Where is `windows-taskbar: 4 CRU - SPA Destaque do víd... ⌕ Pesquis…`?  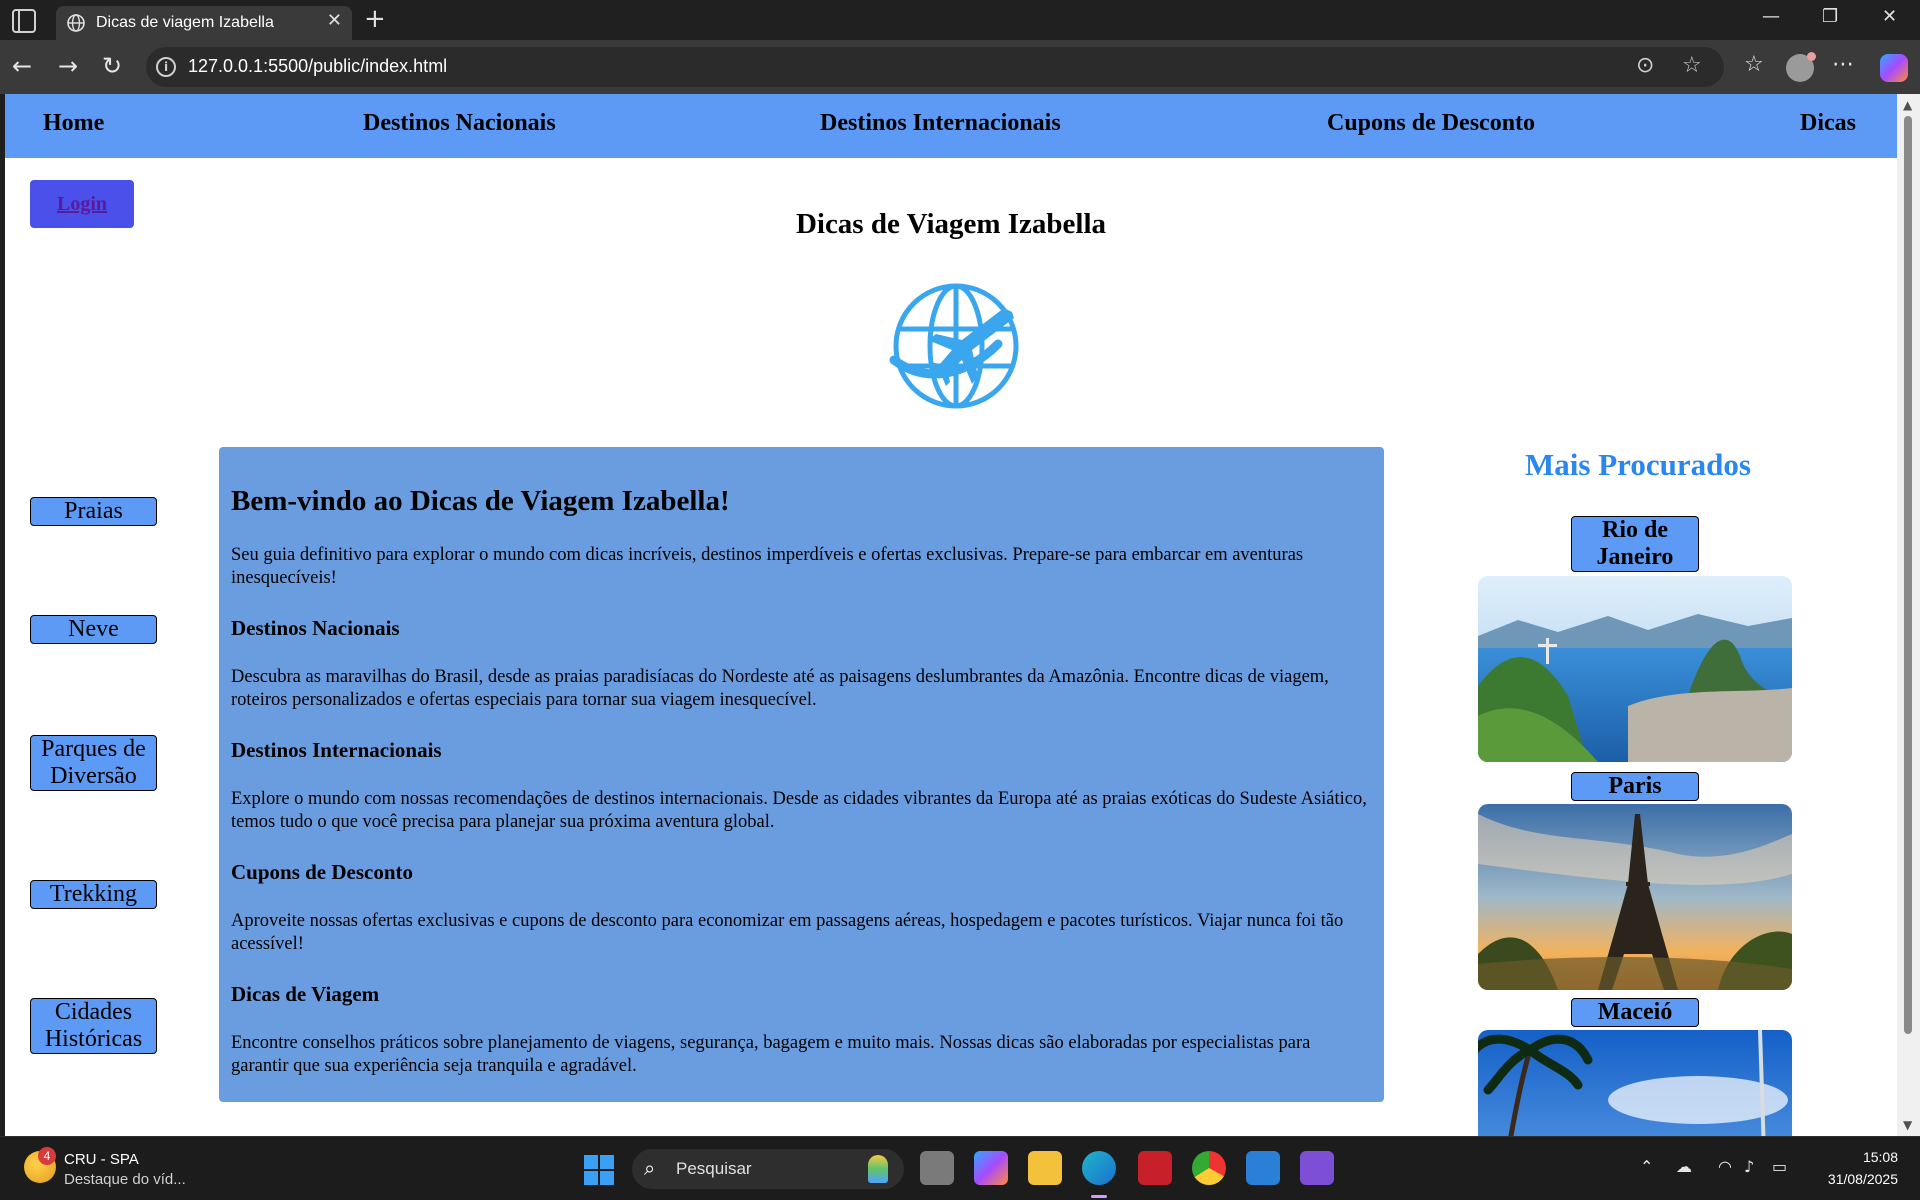 windows-taskbar: 4 CRU - SPA Destaque do víd... ⌕ Pesquis… is located at coordinates (960, 1168).